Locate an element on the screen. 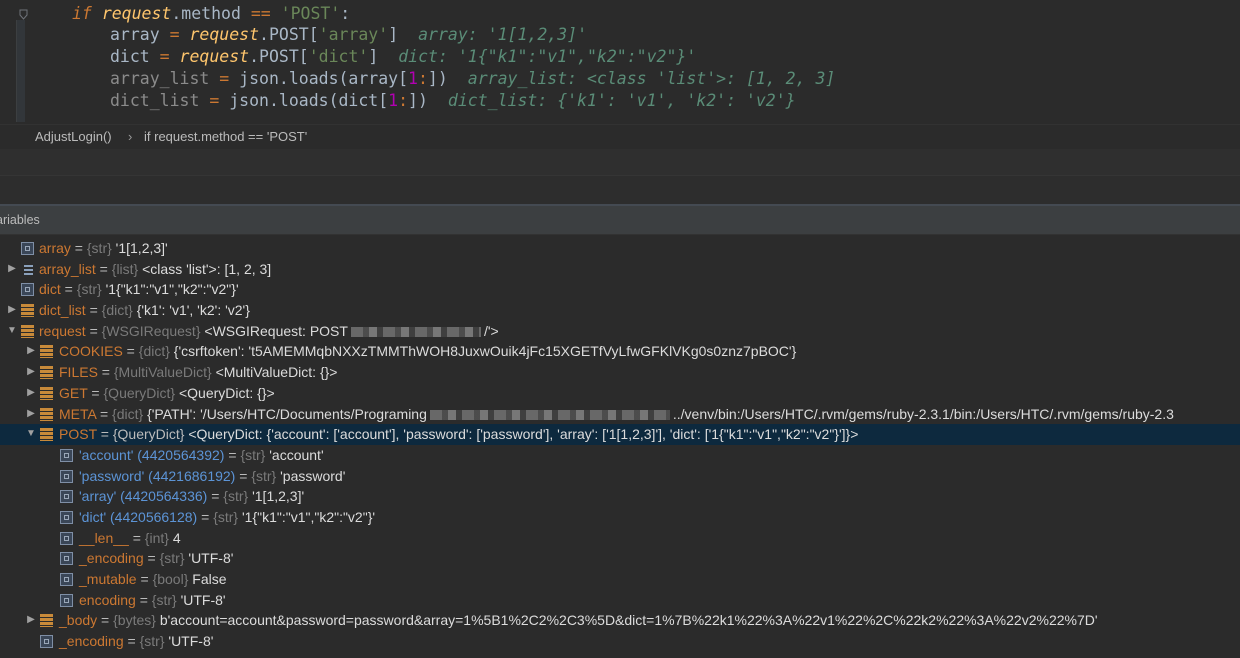 This screenshot has height=658, width=1240. variable-type: {list} is located at coordinates (125, 268).